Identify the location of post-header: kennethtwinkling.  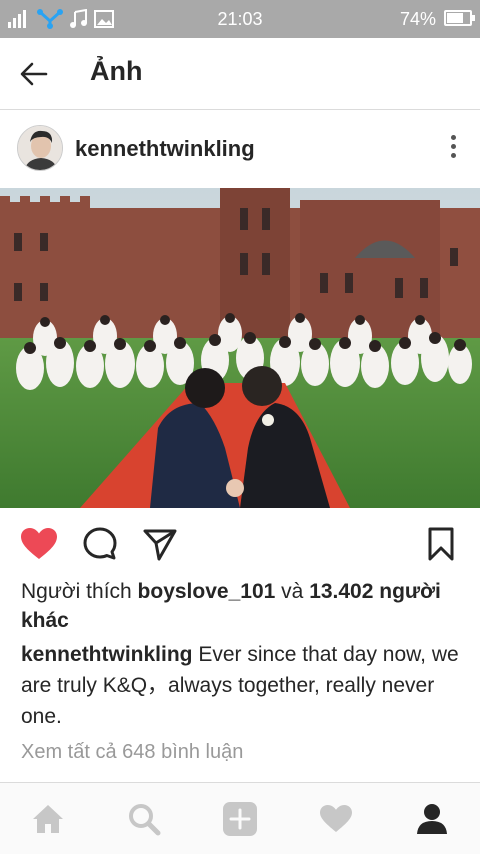
(240, 149).